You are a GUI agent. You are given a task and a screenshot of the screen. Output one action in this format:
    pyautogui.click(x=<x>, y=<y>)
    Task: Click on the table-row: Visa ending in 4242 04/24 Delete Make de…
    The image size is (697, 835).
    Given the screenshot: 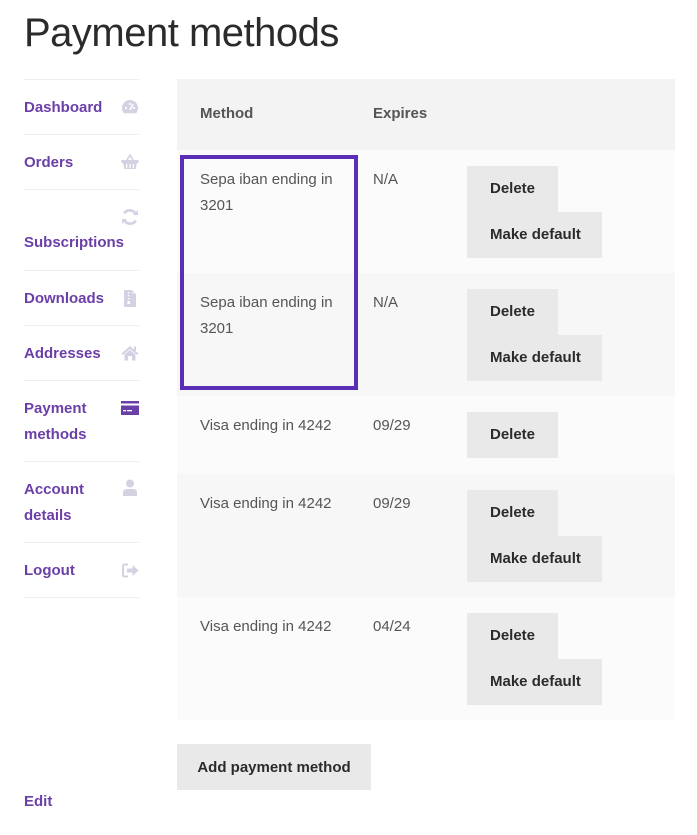 What is the action you would take?
    pyautogui.click(x=426, y=658)
    